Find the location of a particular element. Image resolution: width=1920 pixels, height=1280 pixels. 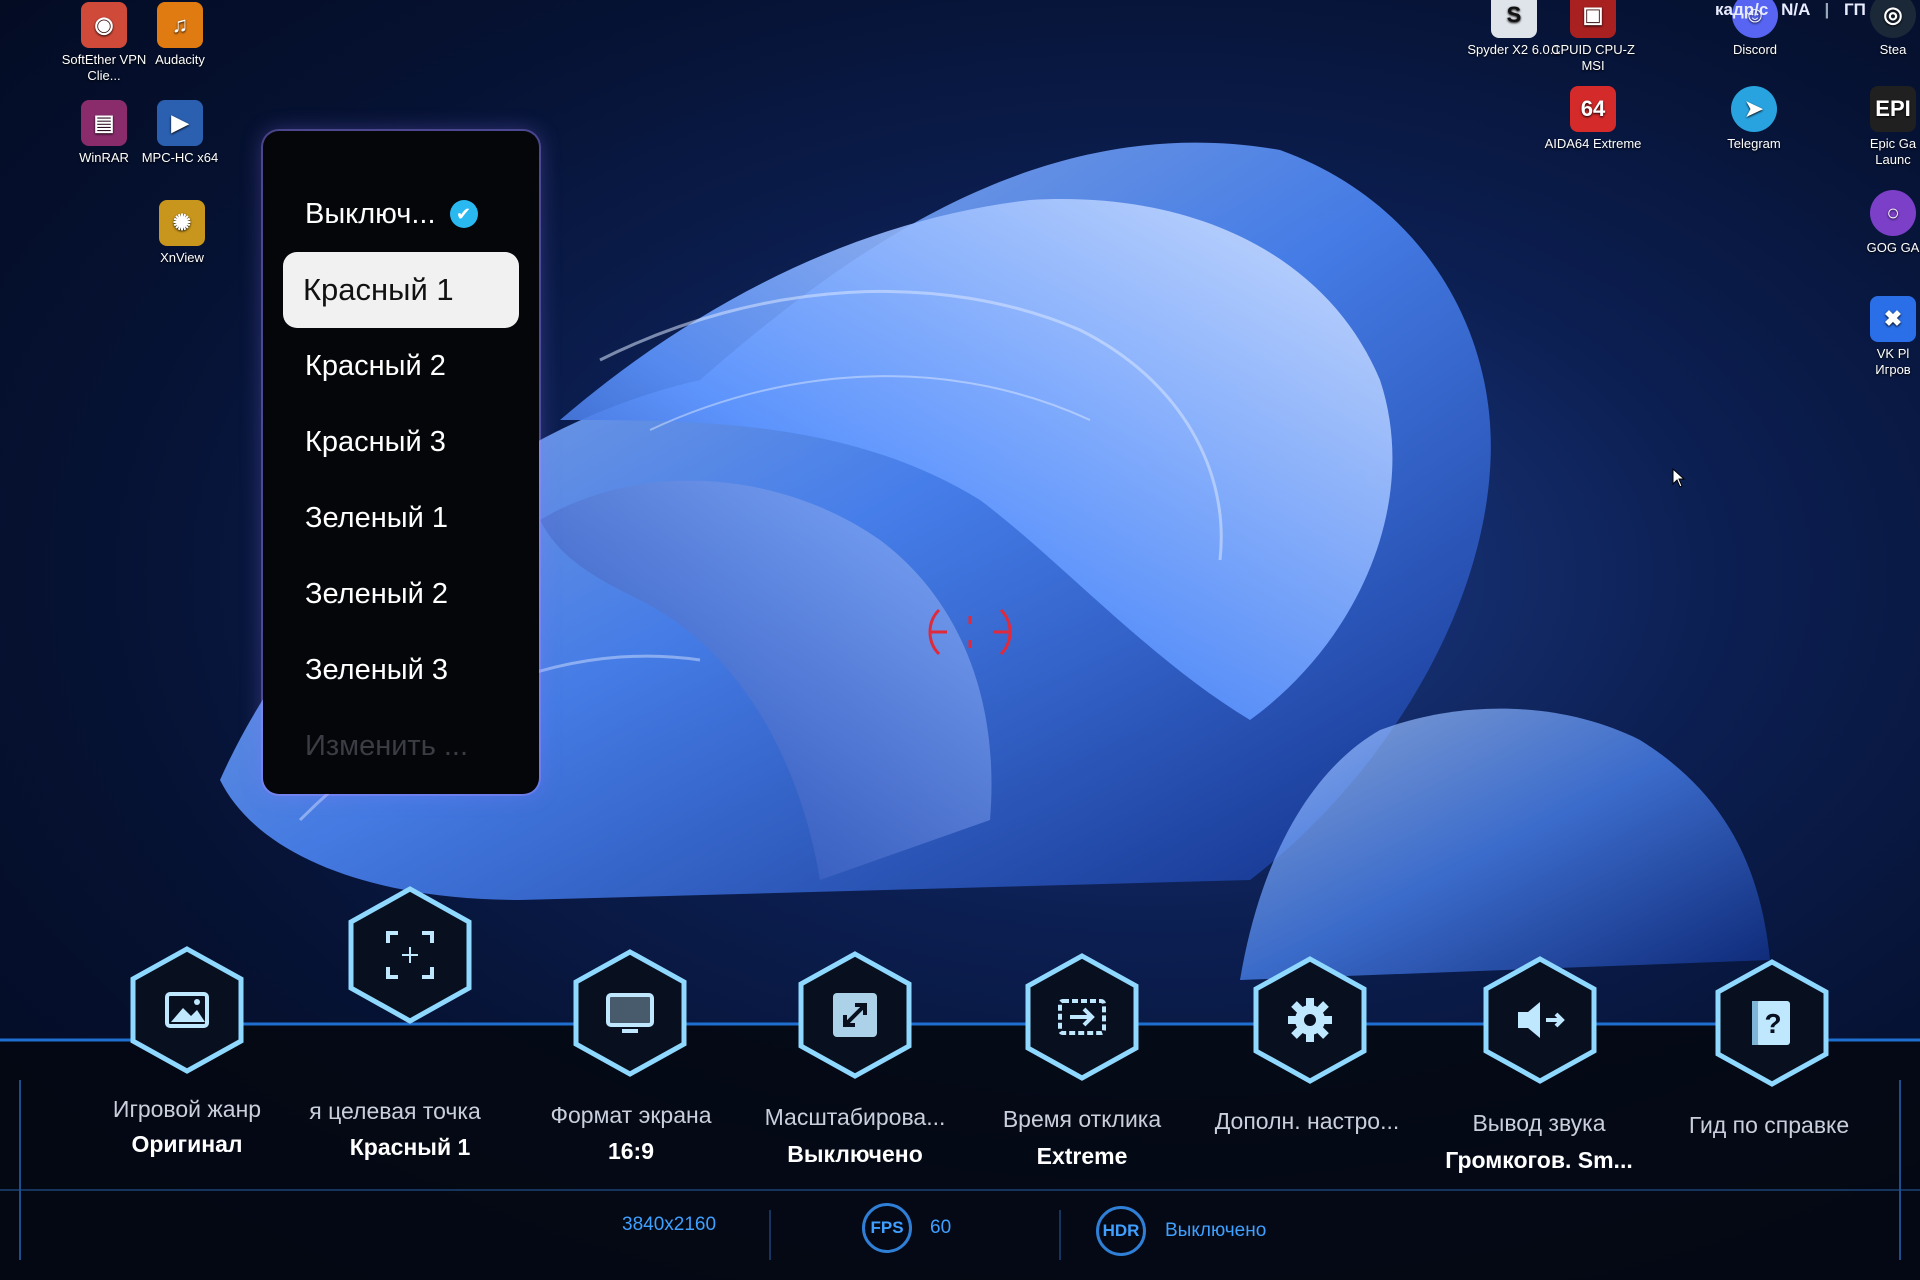

hex-button-aspect-ratio is located at coordinates (630, 1013).